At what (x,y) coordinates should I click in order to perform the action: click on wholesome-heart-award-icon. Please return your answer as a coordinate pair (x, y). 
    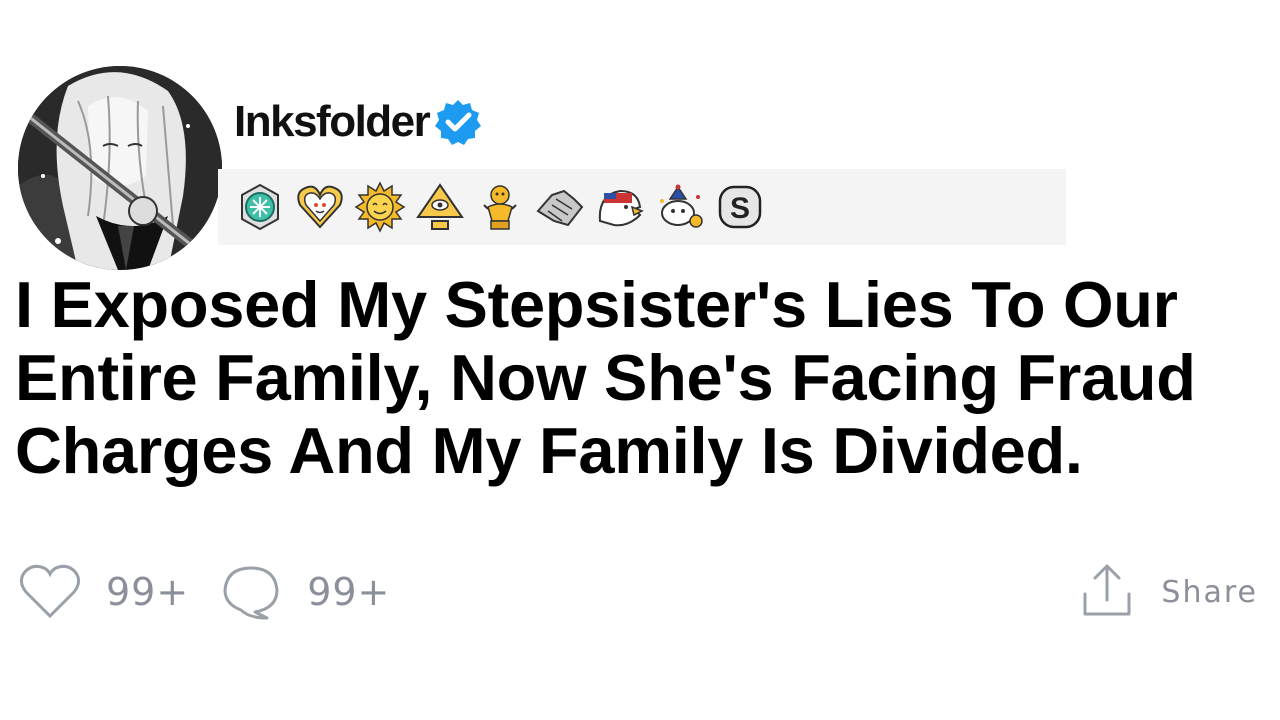
    Looking at the image, I should click on (320, 207).